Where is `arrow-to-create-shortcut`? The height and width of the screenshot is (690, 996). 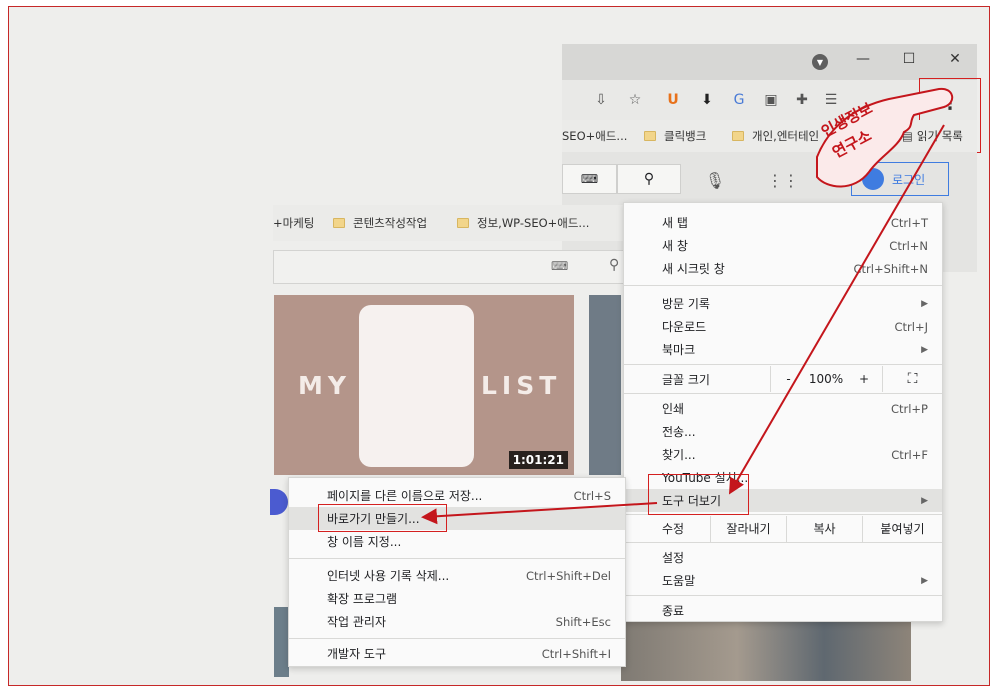 arrow-to-create-shortcut is located at coordinates (539, 513).